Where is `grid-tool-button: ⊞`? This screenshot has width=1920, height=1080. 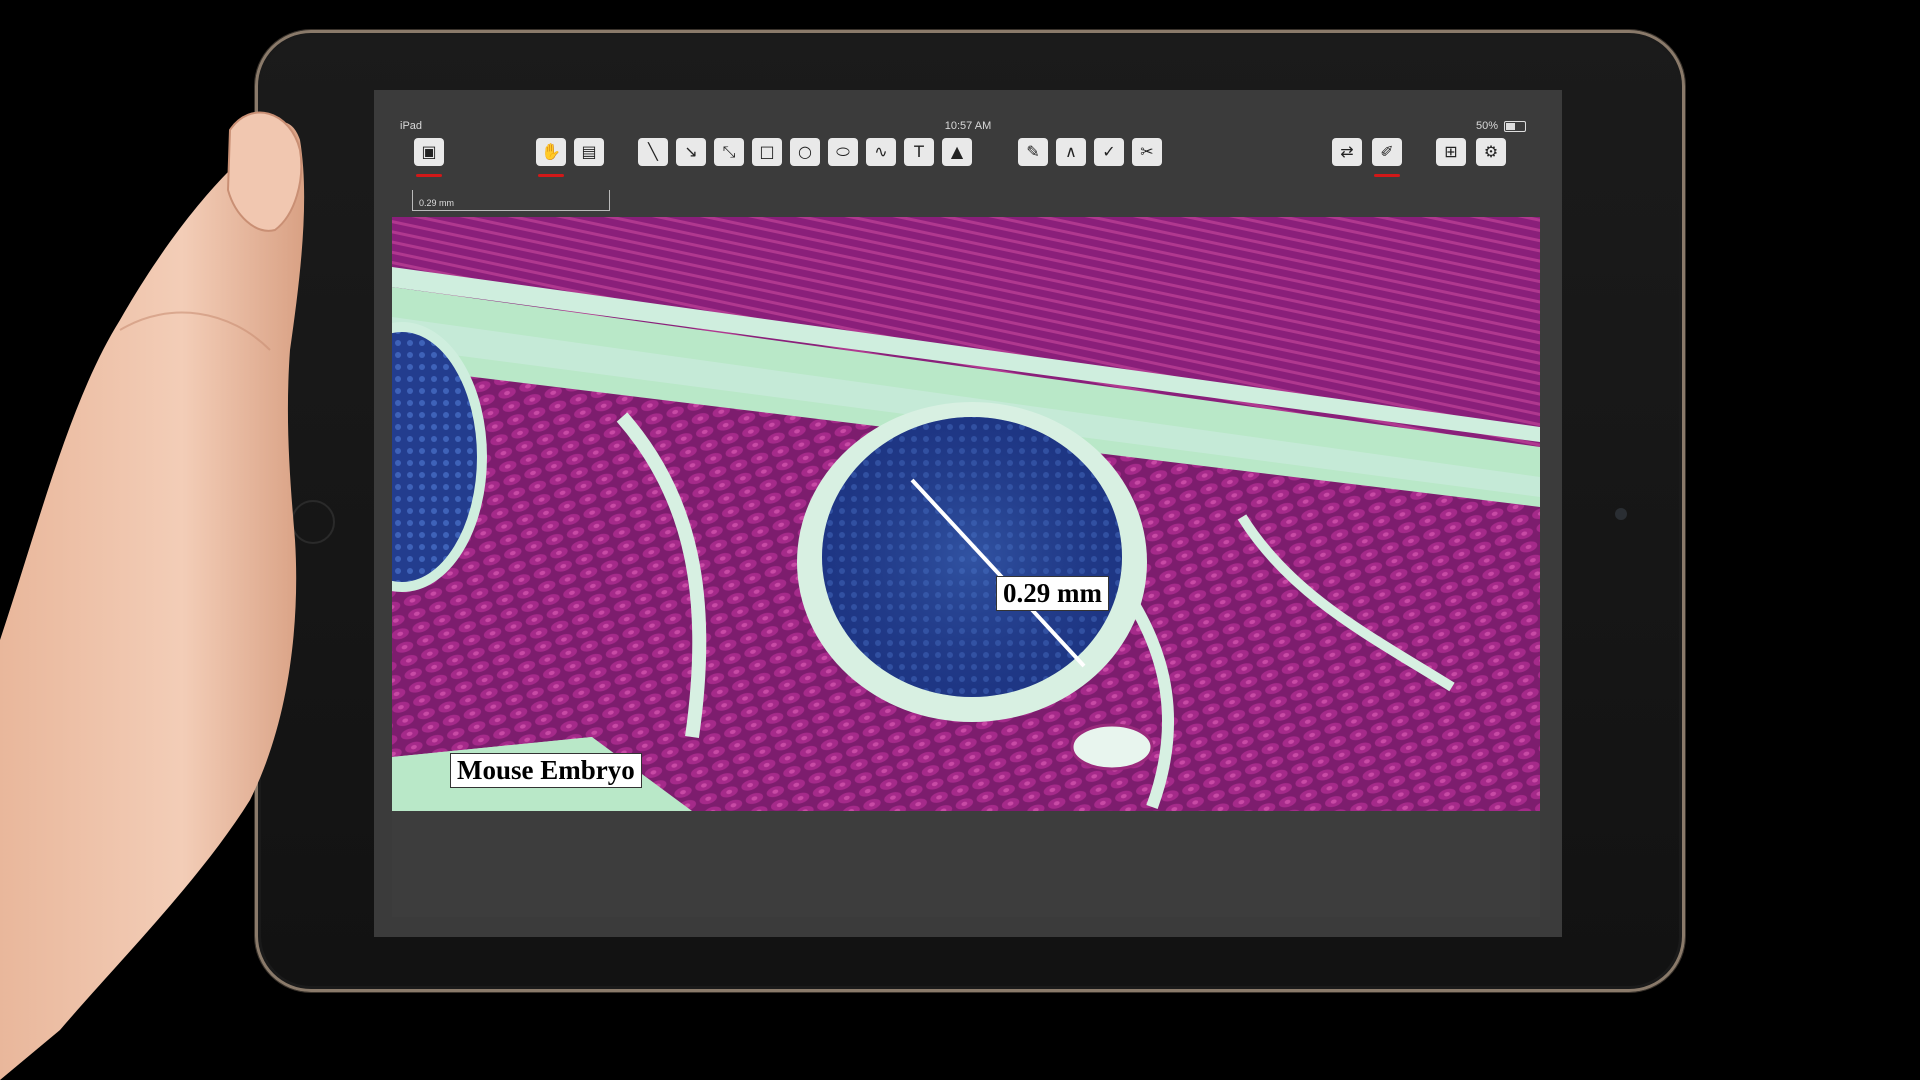 grid-tool-button: ⊞ is located at coordinates (1451, 152).